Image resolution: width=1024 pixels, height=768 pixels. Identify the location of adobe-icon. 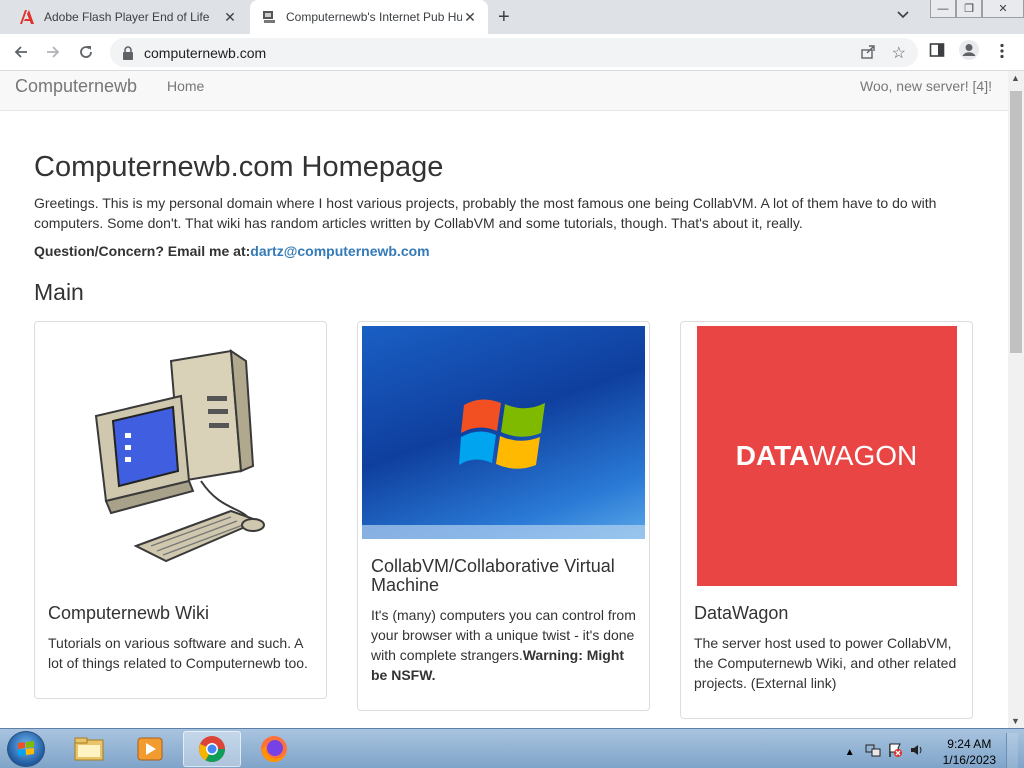
(27, 17).